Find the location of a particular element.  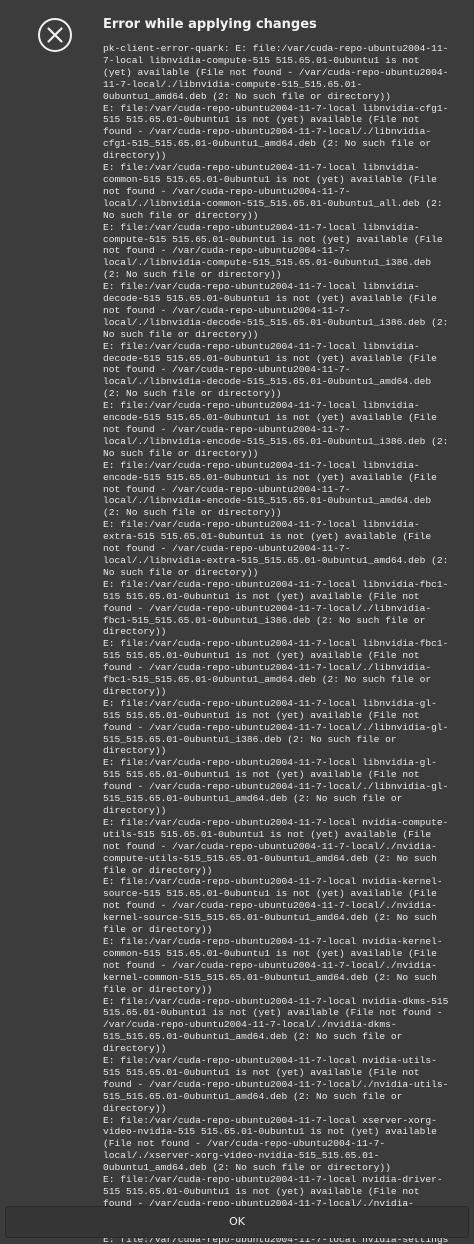

dialog-title: Error while applying changes is located at coordinates (210, 24).